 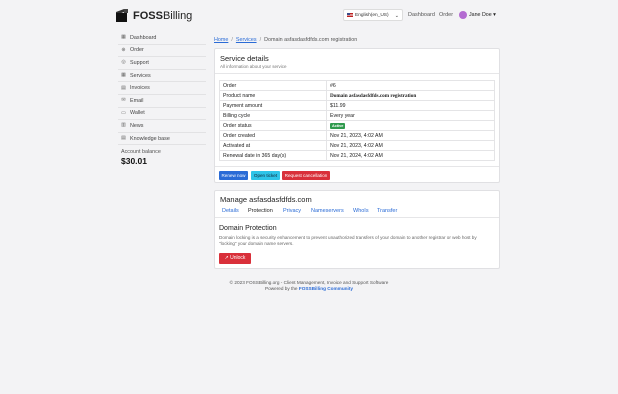 What do you see at coordinates (248, 228) in the screenshot?
I see `domain-protection-title: Domain Protection` at bounding box center [248, 228].